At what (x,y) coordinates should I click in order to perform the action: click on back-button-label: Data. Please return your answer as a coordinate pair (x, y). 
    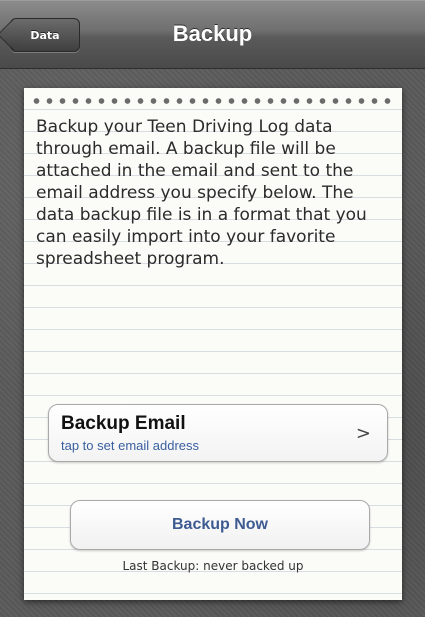
    Looking at the image, I should click on (45, 35).